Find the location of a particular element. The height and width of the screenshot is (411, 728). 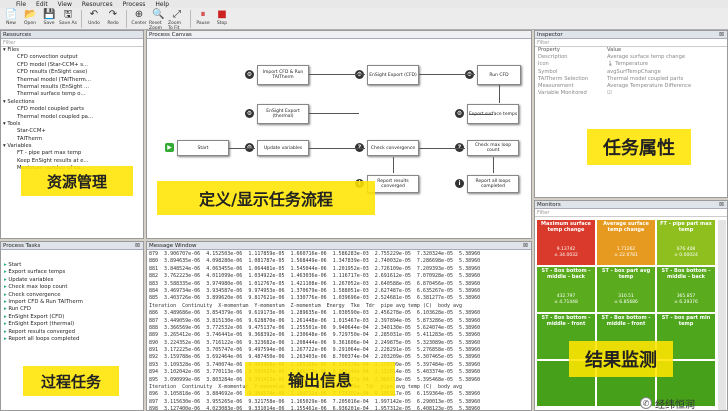

inspector-row: Icon 🌡 Temperature is located at coordinates (631, 64).